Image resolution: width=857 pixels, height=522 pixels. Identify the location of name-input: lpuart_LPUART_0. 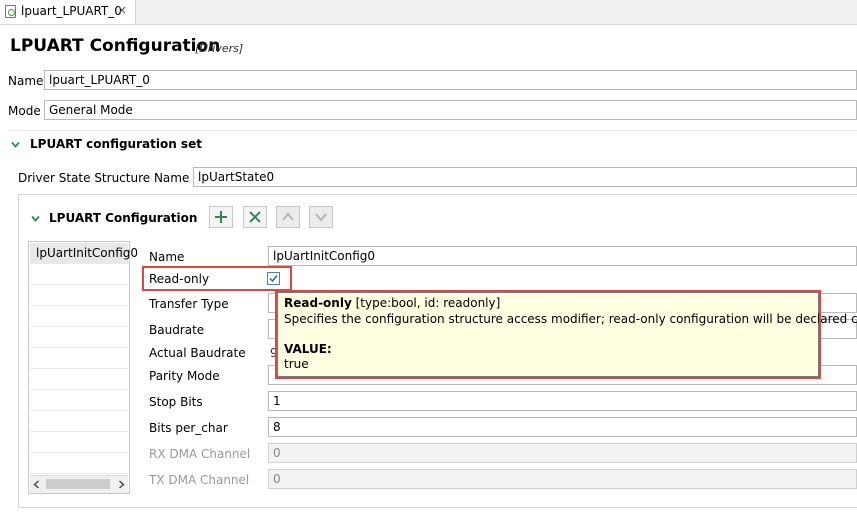
(450, 80).